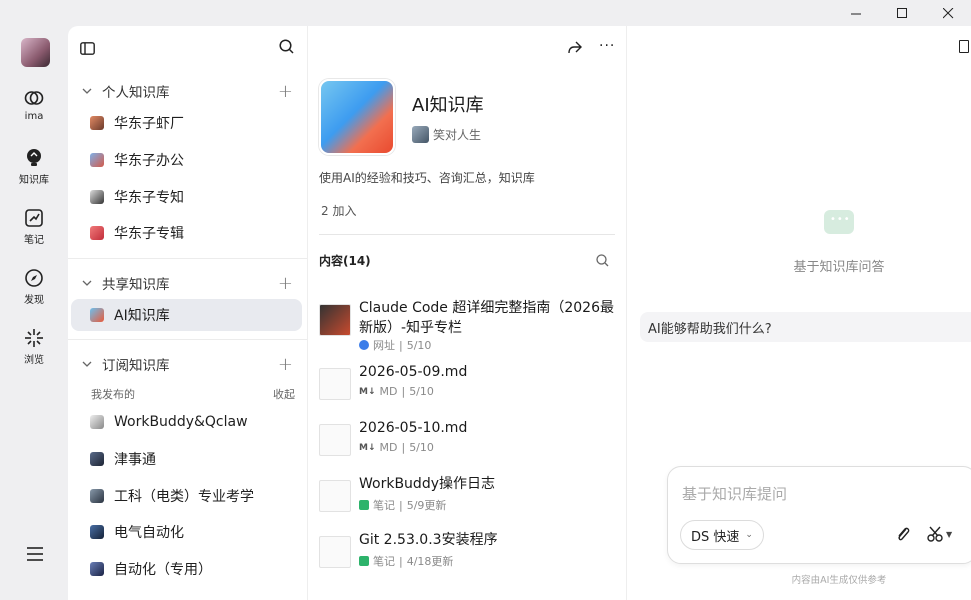 This screenshot has width=971, height=600. What do you see at coordinates (34, 300) in the screenshot?
I see `rail-label: 发现` at bounding box center [34, 300].